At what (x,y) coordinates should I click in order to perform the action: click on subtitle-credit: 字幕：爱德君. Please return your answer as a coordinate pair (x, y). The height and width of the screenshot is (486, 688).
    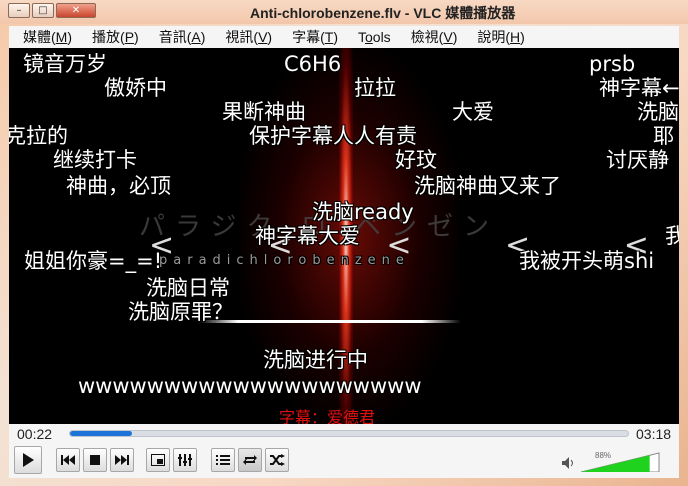
    Looking at the image, I should click on (327, 416).